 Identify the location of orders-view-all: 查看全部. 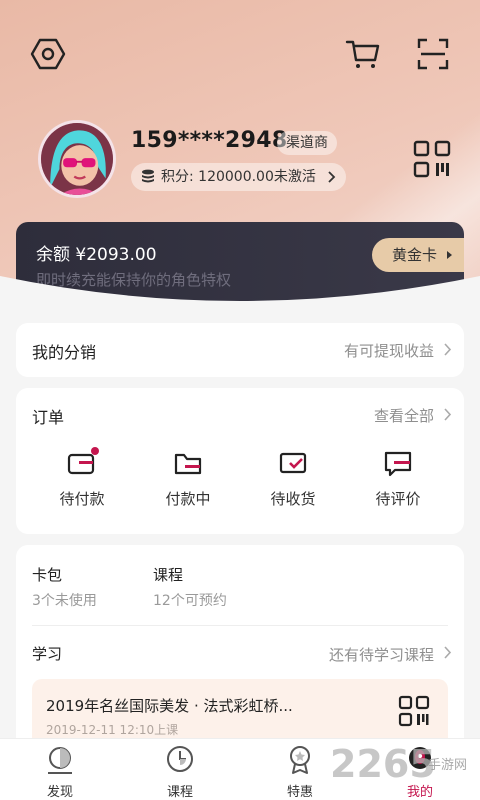
(404, 415).